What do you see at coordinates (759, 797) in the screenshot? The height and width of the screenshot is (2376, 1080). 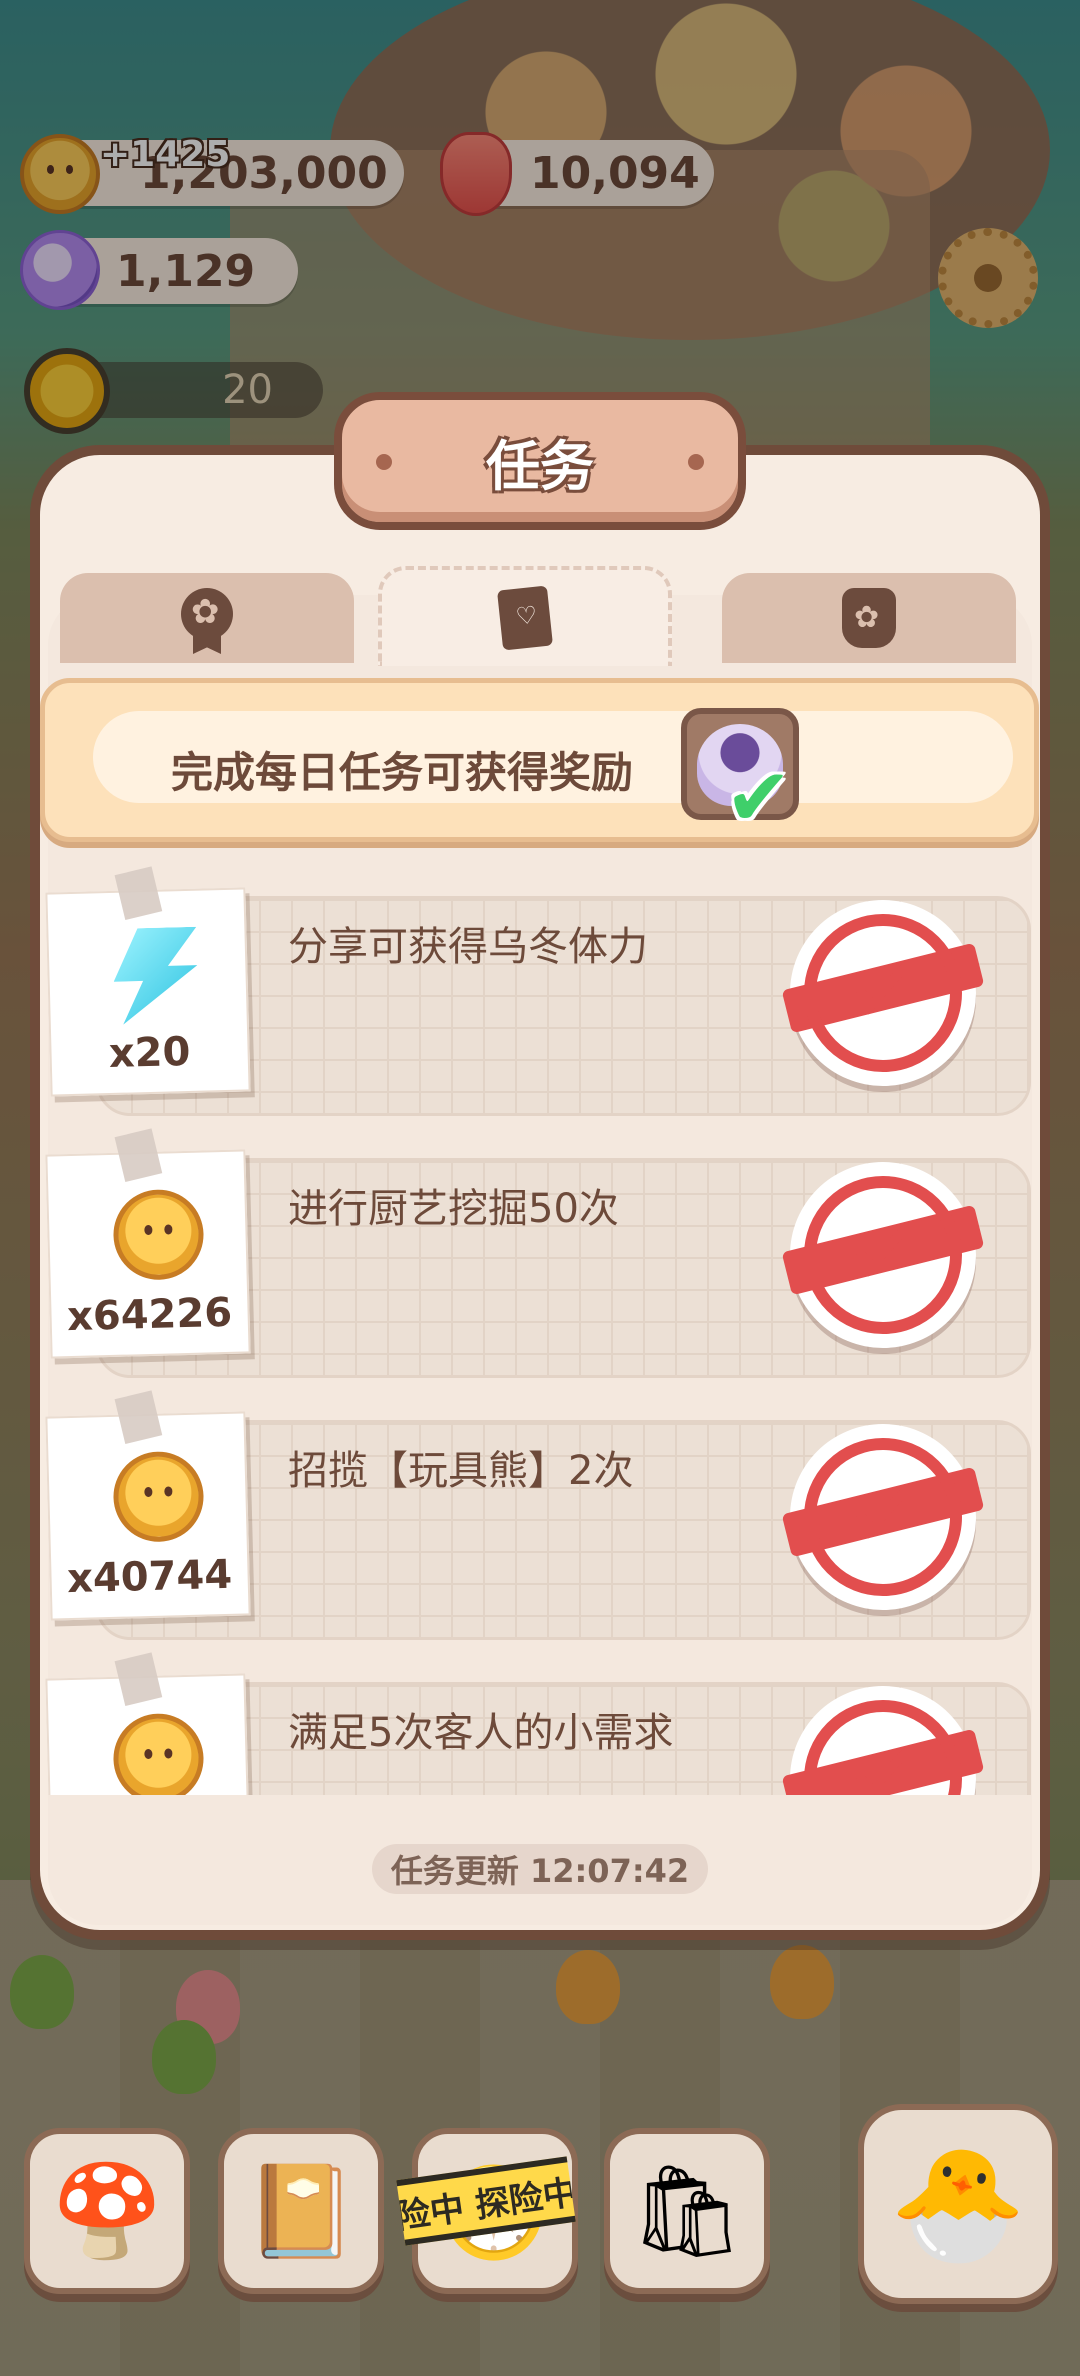 I see `check-icon: ✔` at bounding box center [759, 797].